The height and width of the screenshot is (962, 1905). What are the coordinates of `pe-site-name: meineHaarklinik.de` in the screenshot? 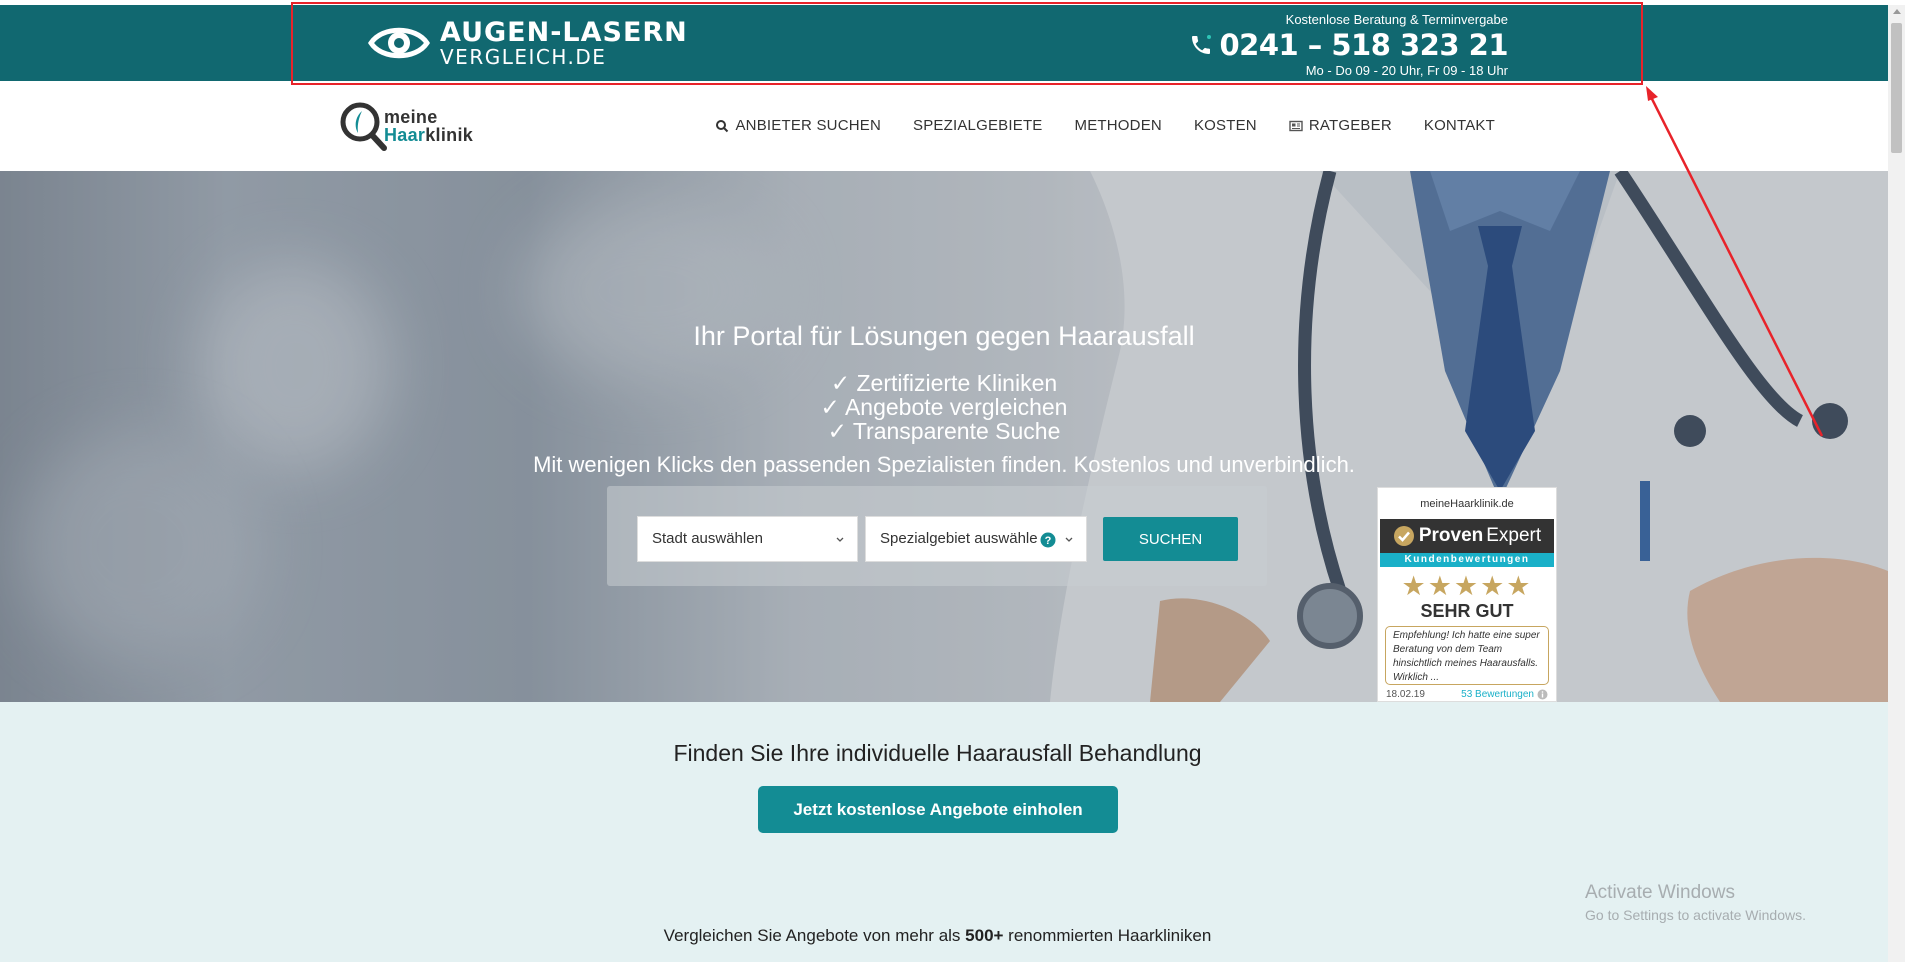 It's located at (1467, 504).